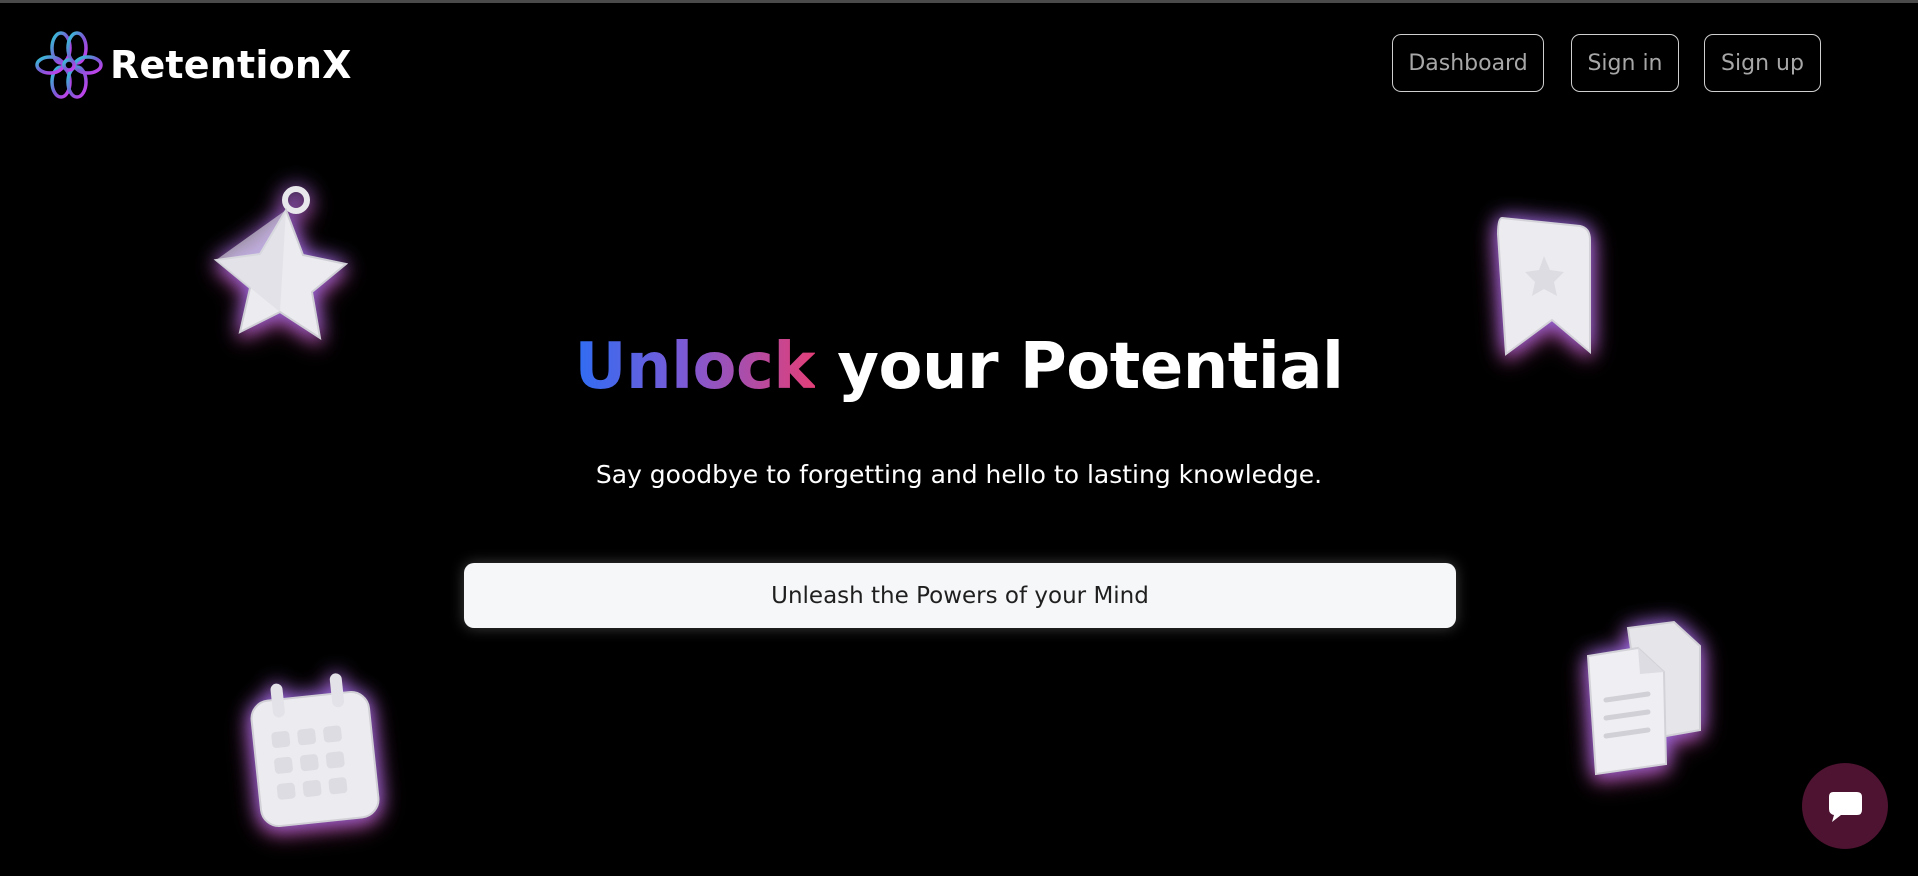 The height and width of the screenshot is (876, 1918). I want to click on chat-icon, so click(1845, 807).